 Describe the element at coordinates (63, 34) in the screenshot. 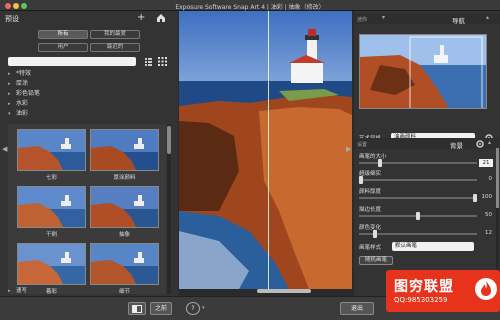

I see `tab-all: 所有` at that location.